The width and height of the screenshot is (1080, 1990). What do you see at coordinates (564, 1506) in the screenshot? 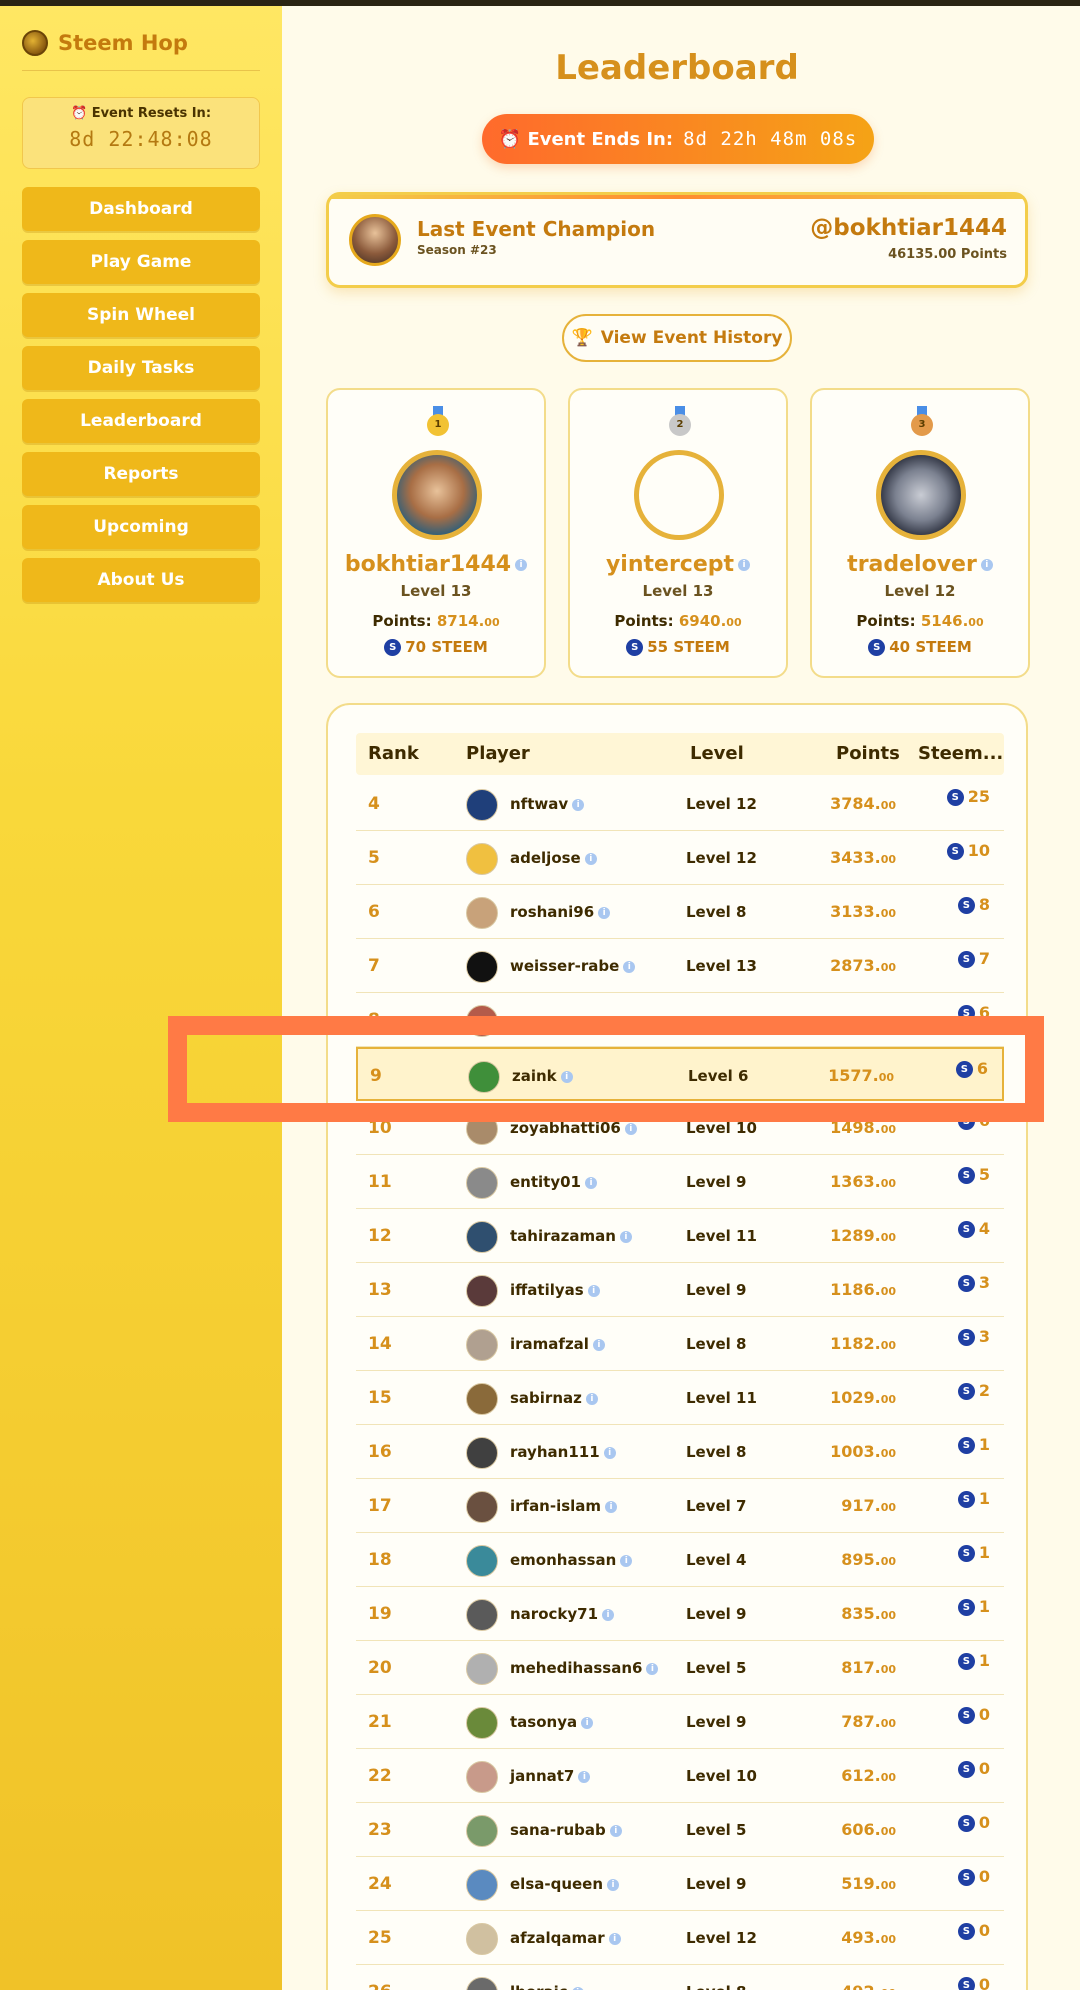
I see `player-name: irfan-islam i` at bounding box center [564, 1506].